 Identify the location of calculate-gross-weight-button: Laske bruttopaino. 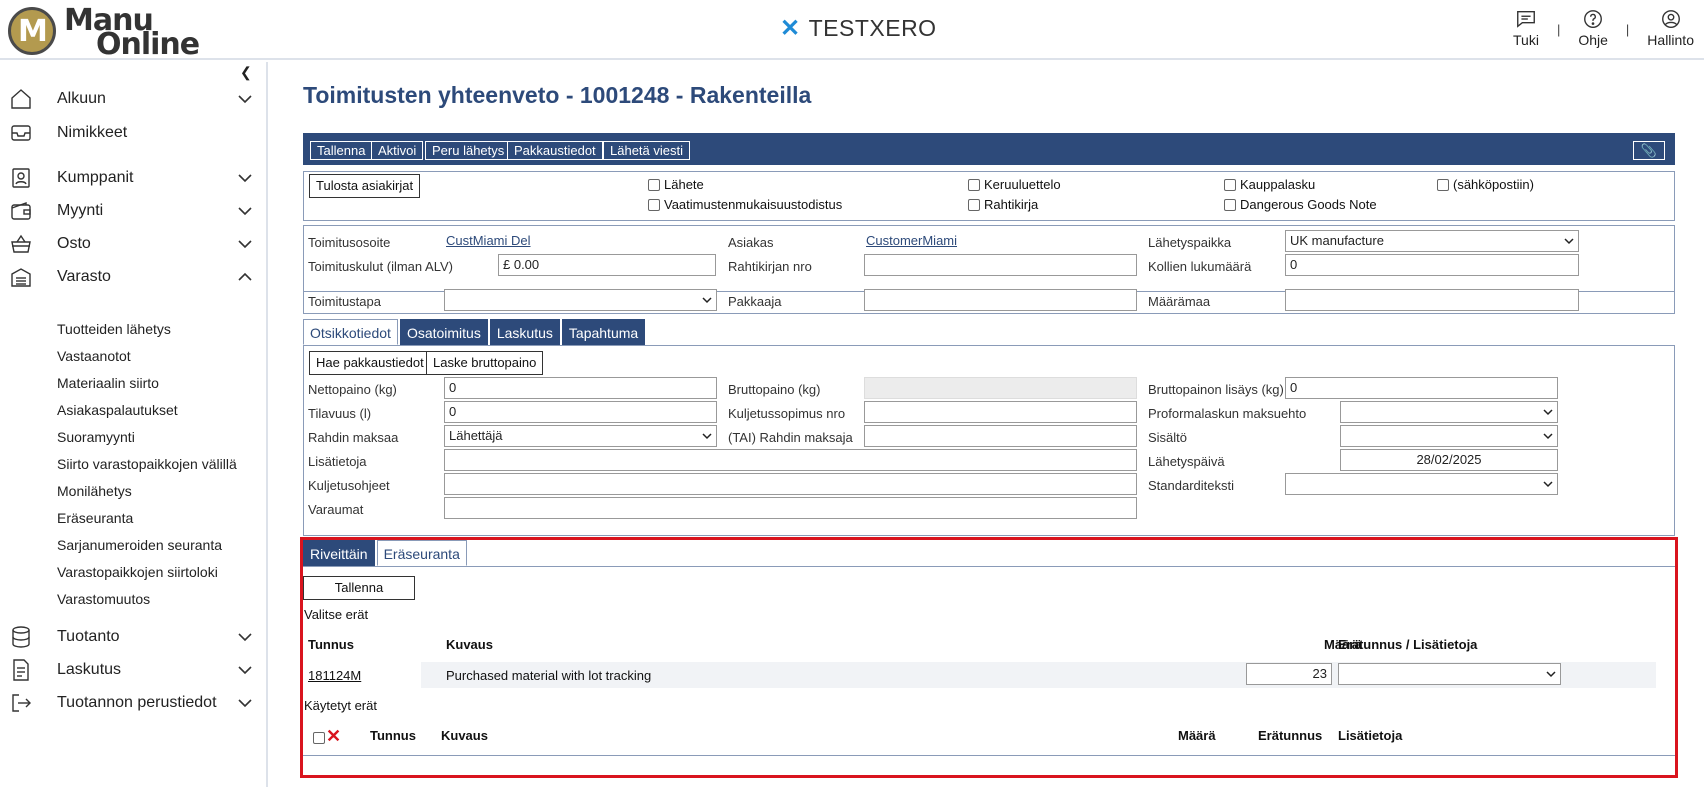
(485, 363).